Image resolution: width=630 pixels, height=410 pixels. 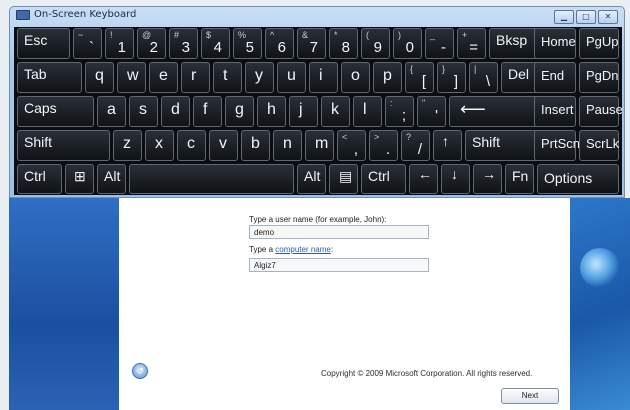 I want to click on key-esc: Esc, so click(x=43, y=43).